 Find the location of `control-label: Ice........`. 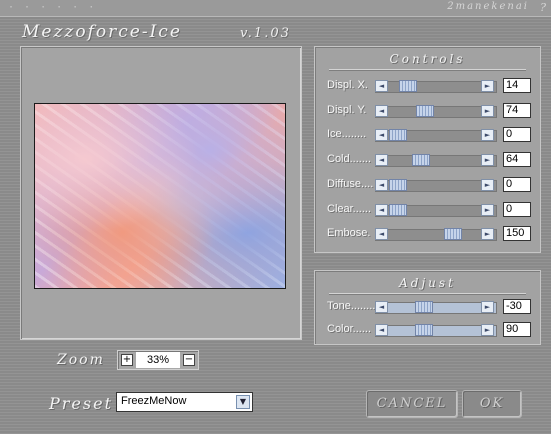

control-label: Ice........ is located at coordinates (347, 134).